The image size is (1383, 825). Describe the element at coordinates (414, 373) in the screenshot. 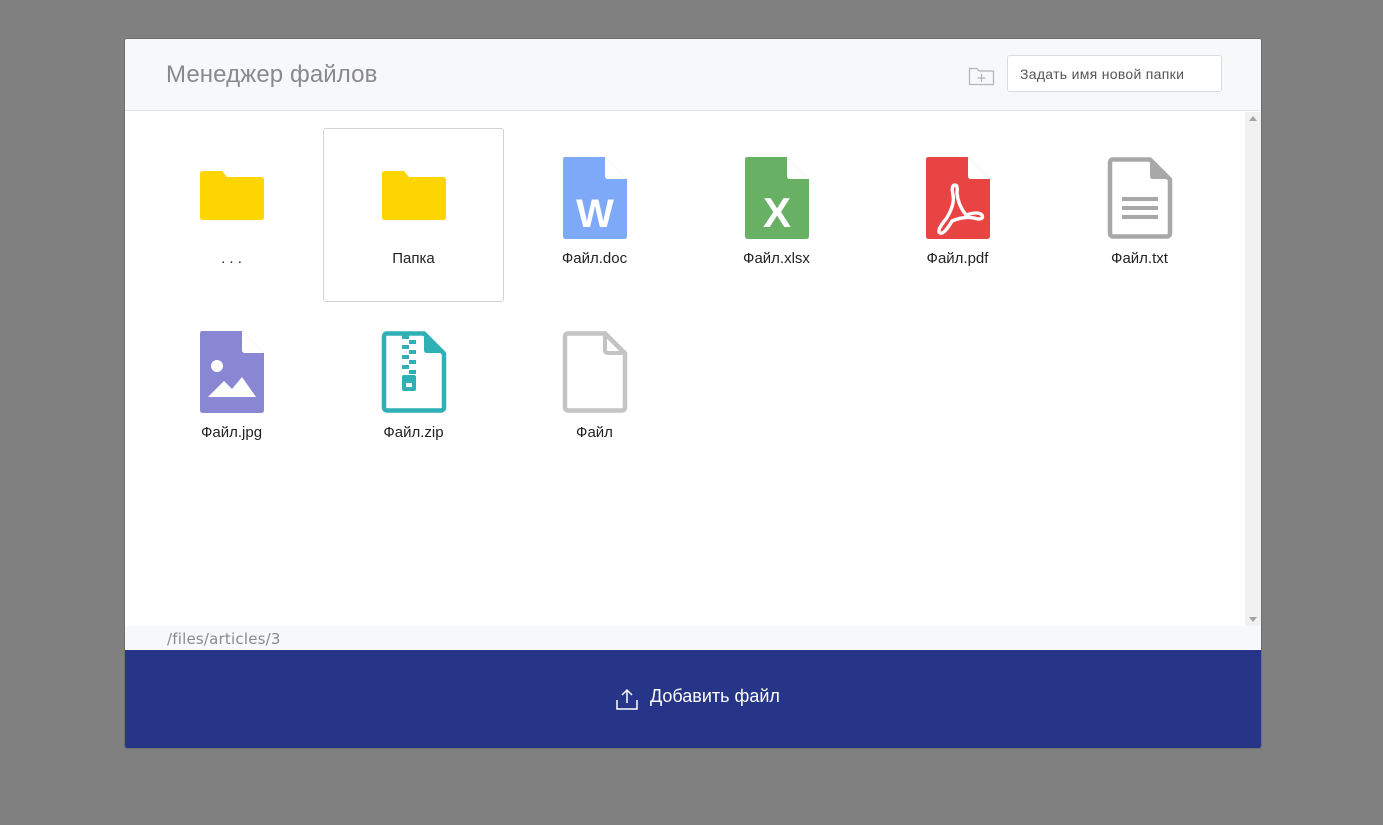

I see `zip-file-icon` at that location.